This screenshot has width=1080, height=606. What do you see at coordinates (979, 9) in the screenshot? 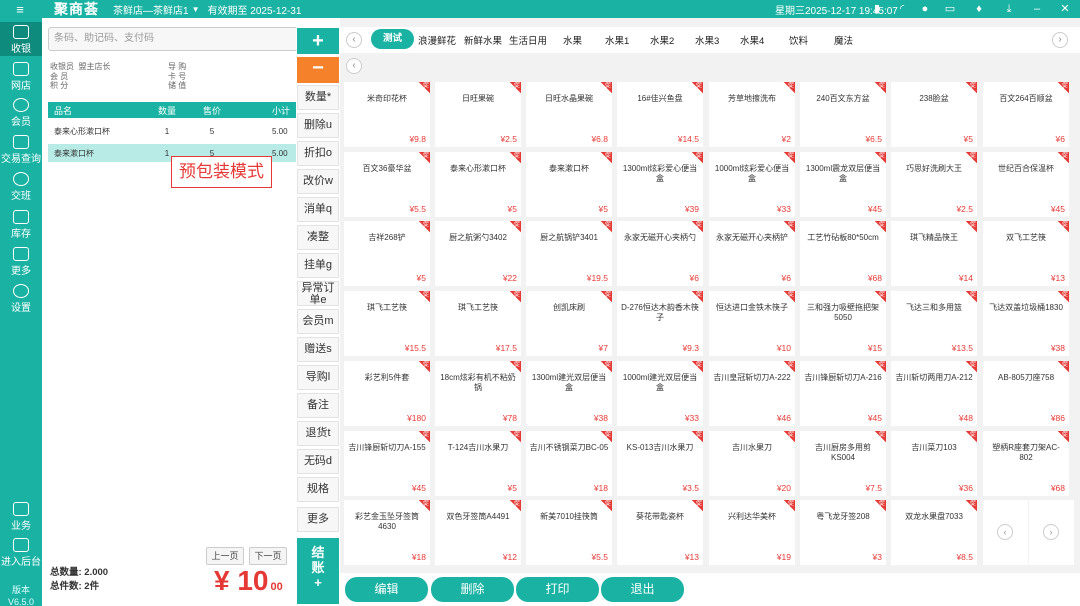
I see `shirt-icon: ♦` at bounding box center [979, 9].